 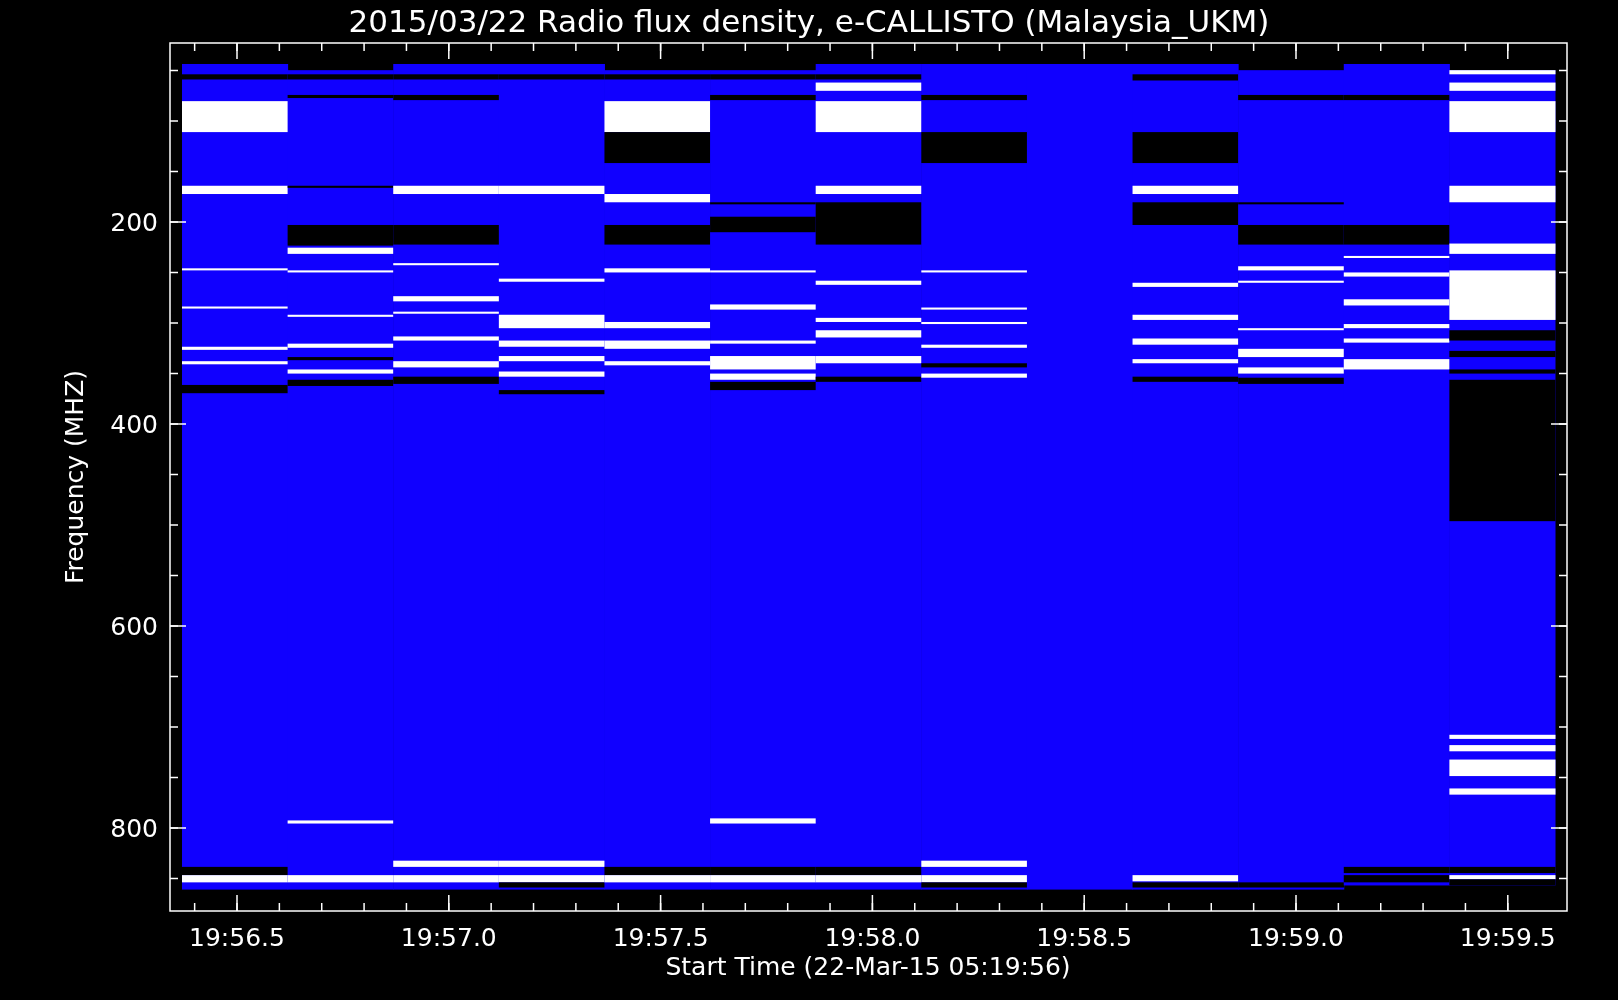 What do you see at coordinates (237, 937) in the screenshot?
I see `x-tick-label: 19:56.5` at bounding box center [237, 937].